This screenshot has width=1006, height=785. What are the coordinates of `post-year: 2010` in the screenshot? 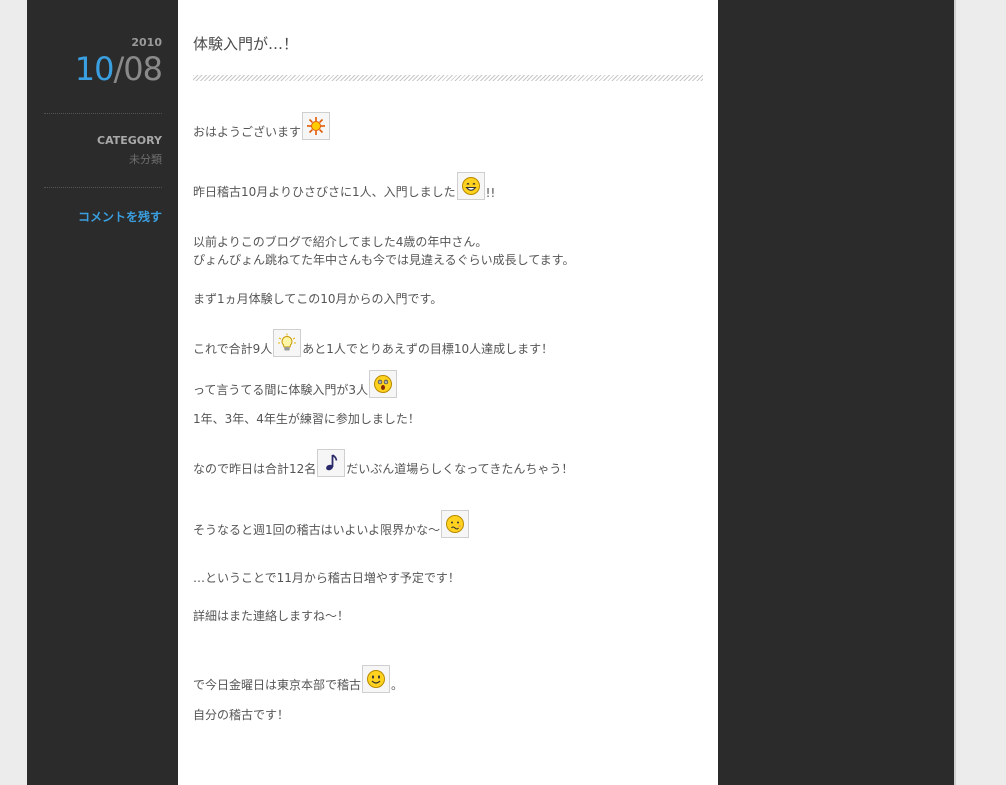 It's located at (146, 42).